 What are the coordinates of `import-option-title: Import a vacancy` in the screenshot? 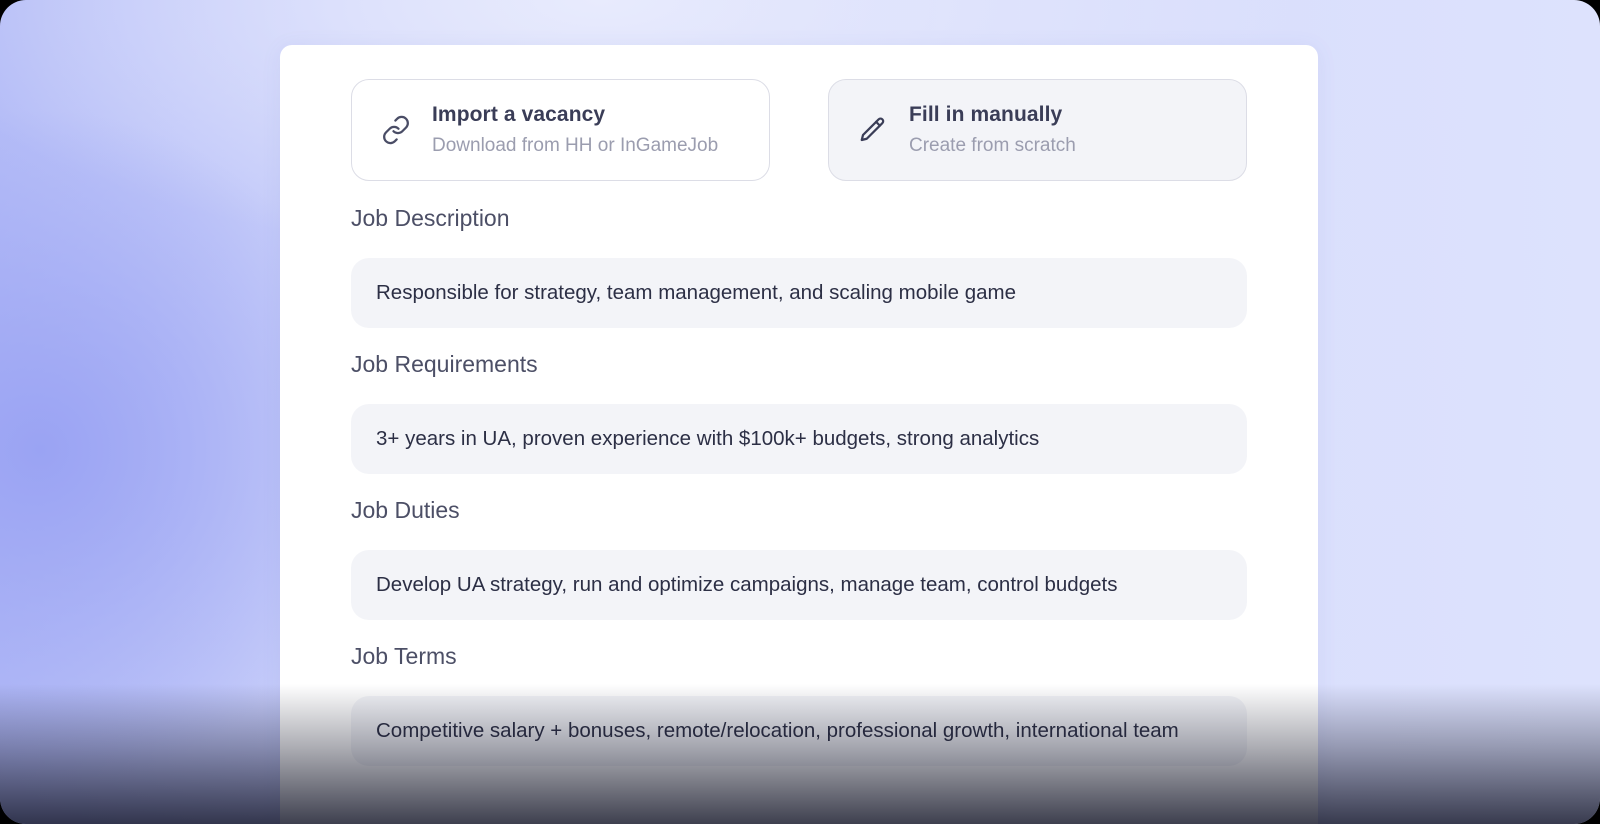 It's located at (519, 114).